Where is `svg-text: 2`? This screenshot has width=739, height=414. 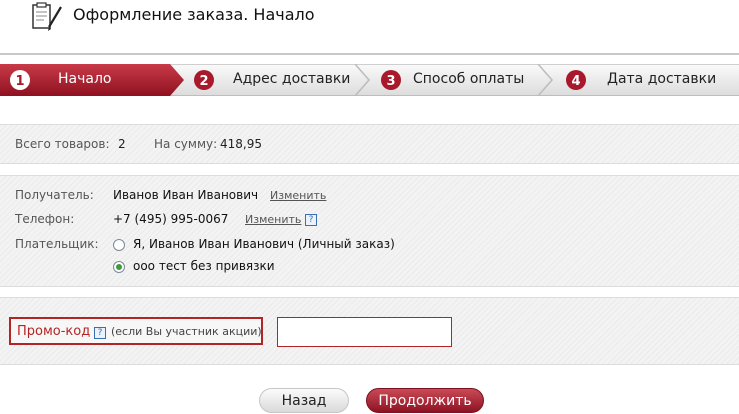
svg-text: 2 is located at coordinates (203, 81).